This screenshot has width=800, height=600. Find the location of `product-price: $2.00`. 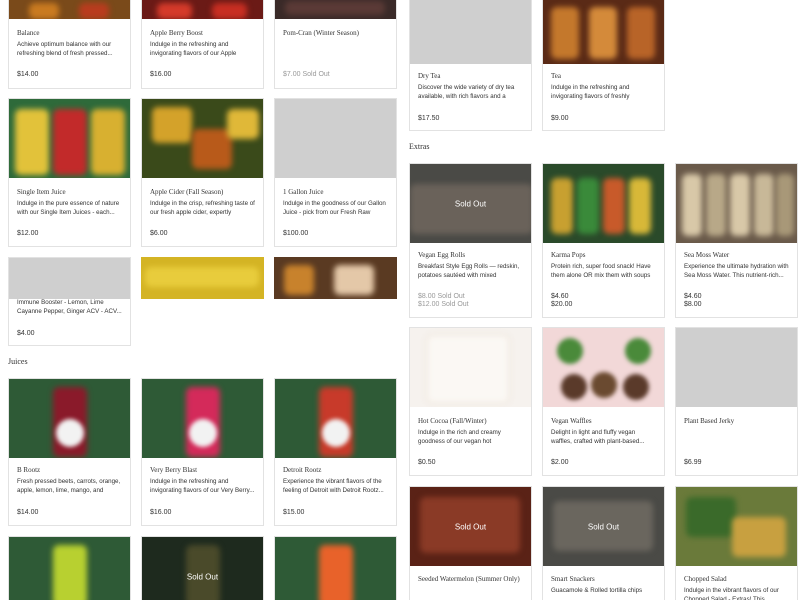

product-price: $2.00 is located at coordinates (560, 462).